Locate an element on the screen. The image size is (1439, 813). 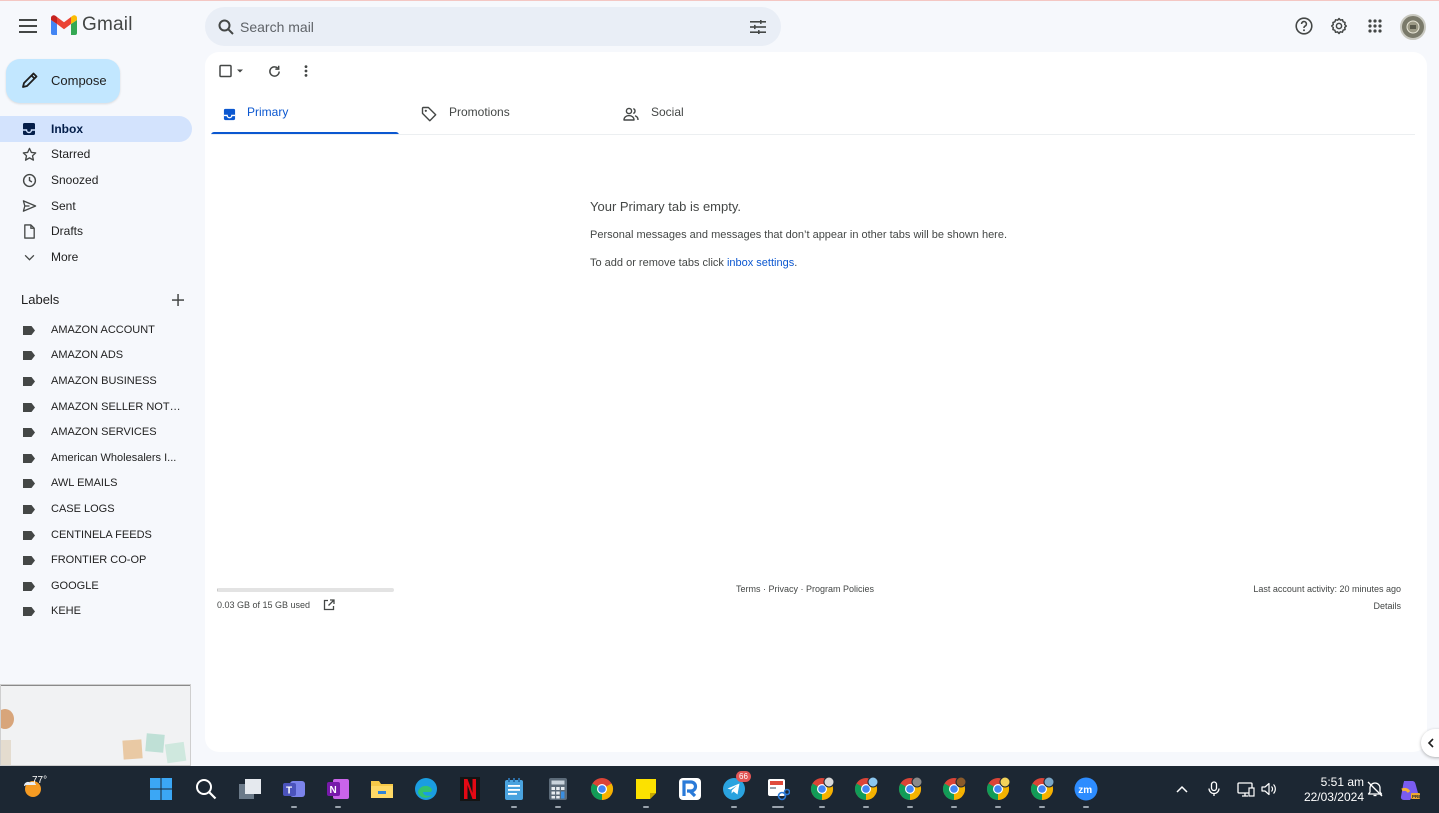
privacy-link: Privacy is located at coordinates (784, 589).